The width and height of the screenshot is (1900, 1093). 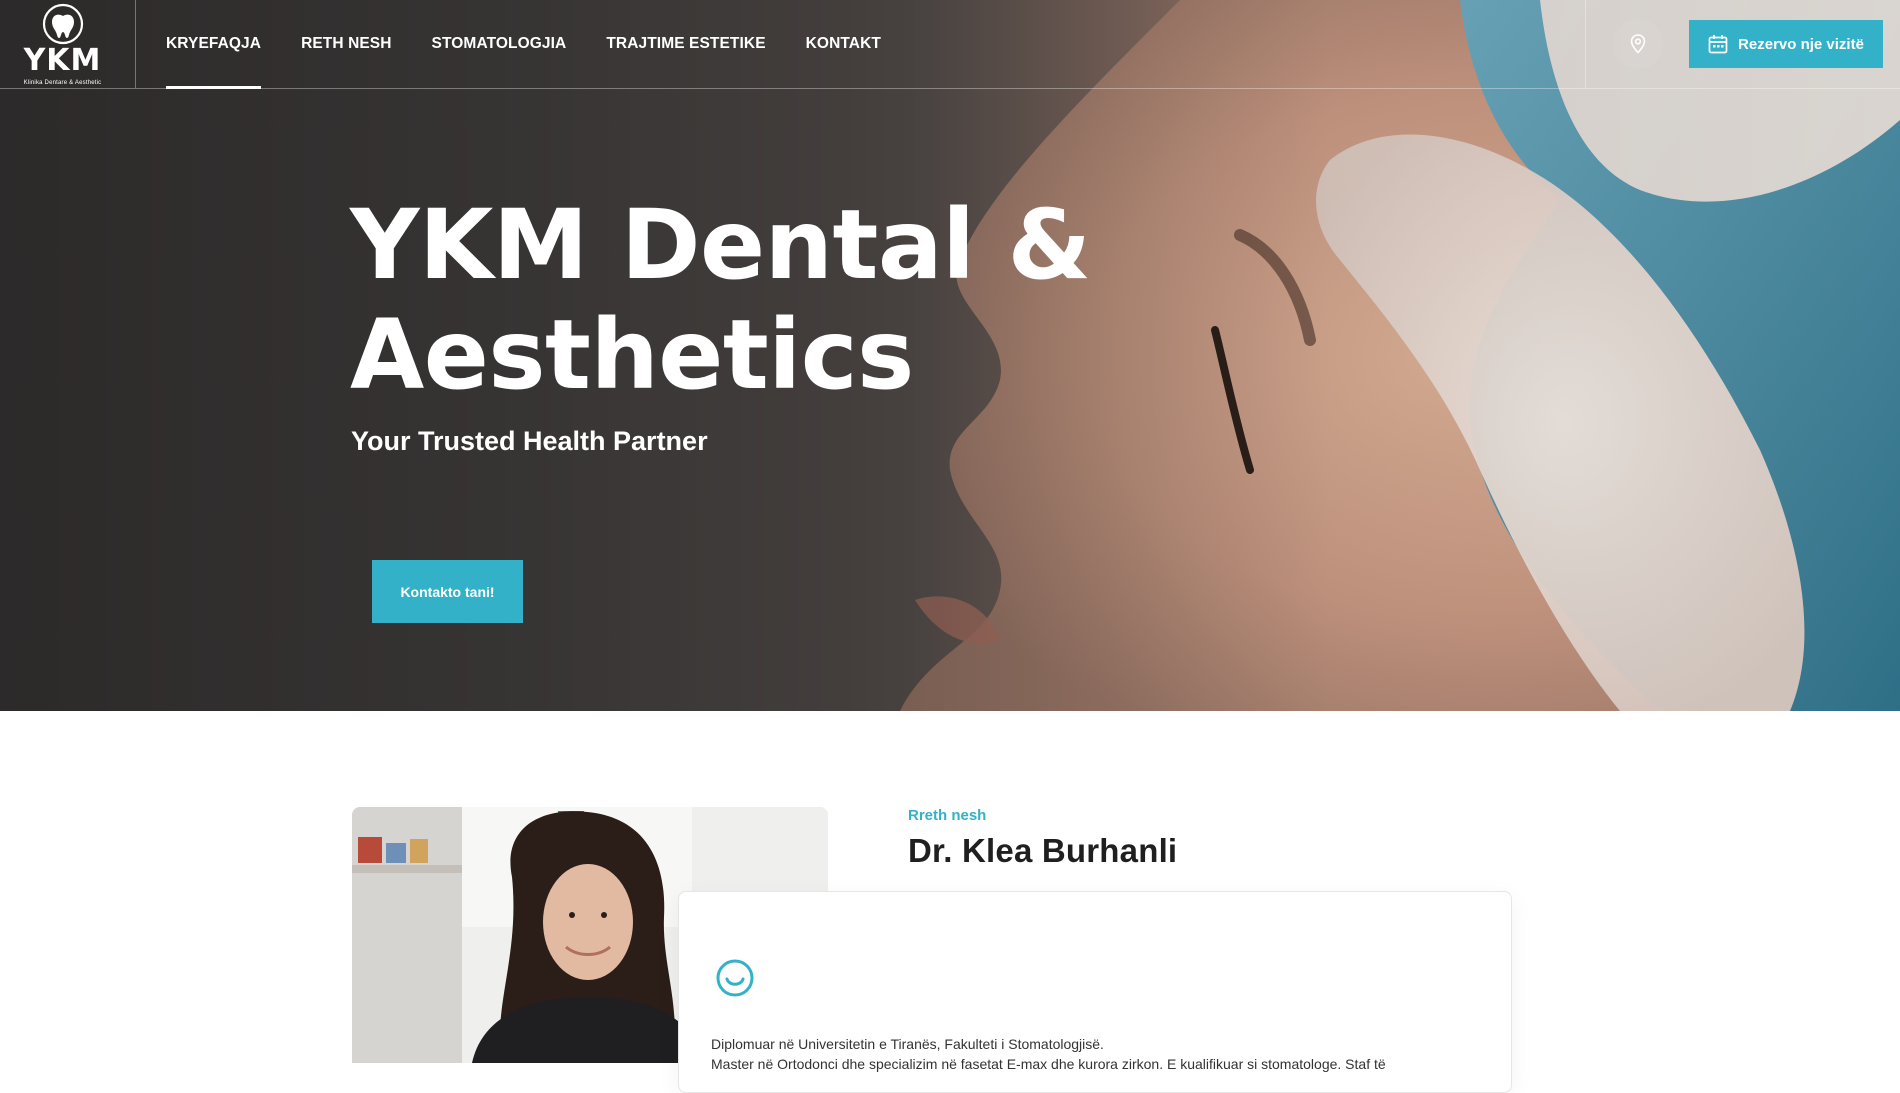 What do you see at coordinates (62, 60) in the screenshot?
I see `logo-text: YKM` at bounding box center [62, 60].